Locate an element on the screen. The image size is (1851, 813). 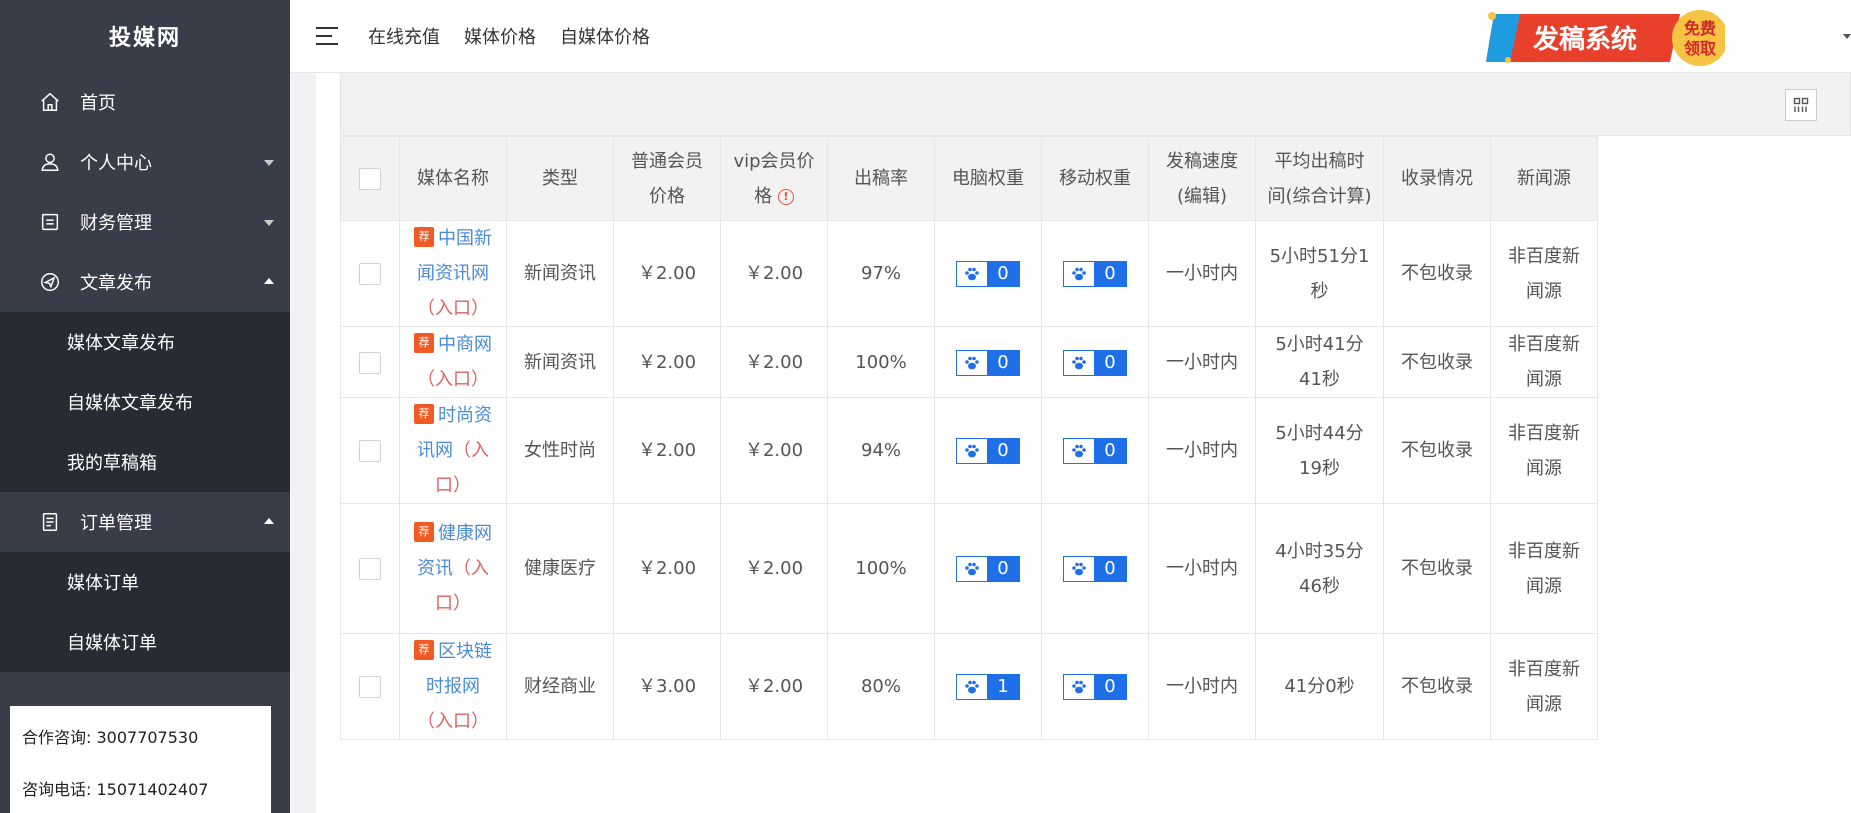
avg-time-cell: 5小时41分41秒 is located at coordinates (1319, 362).